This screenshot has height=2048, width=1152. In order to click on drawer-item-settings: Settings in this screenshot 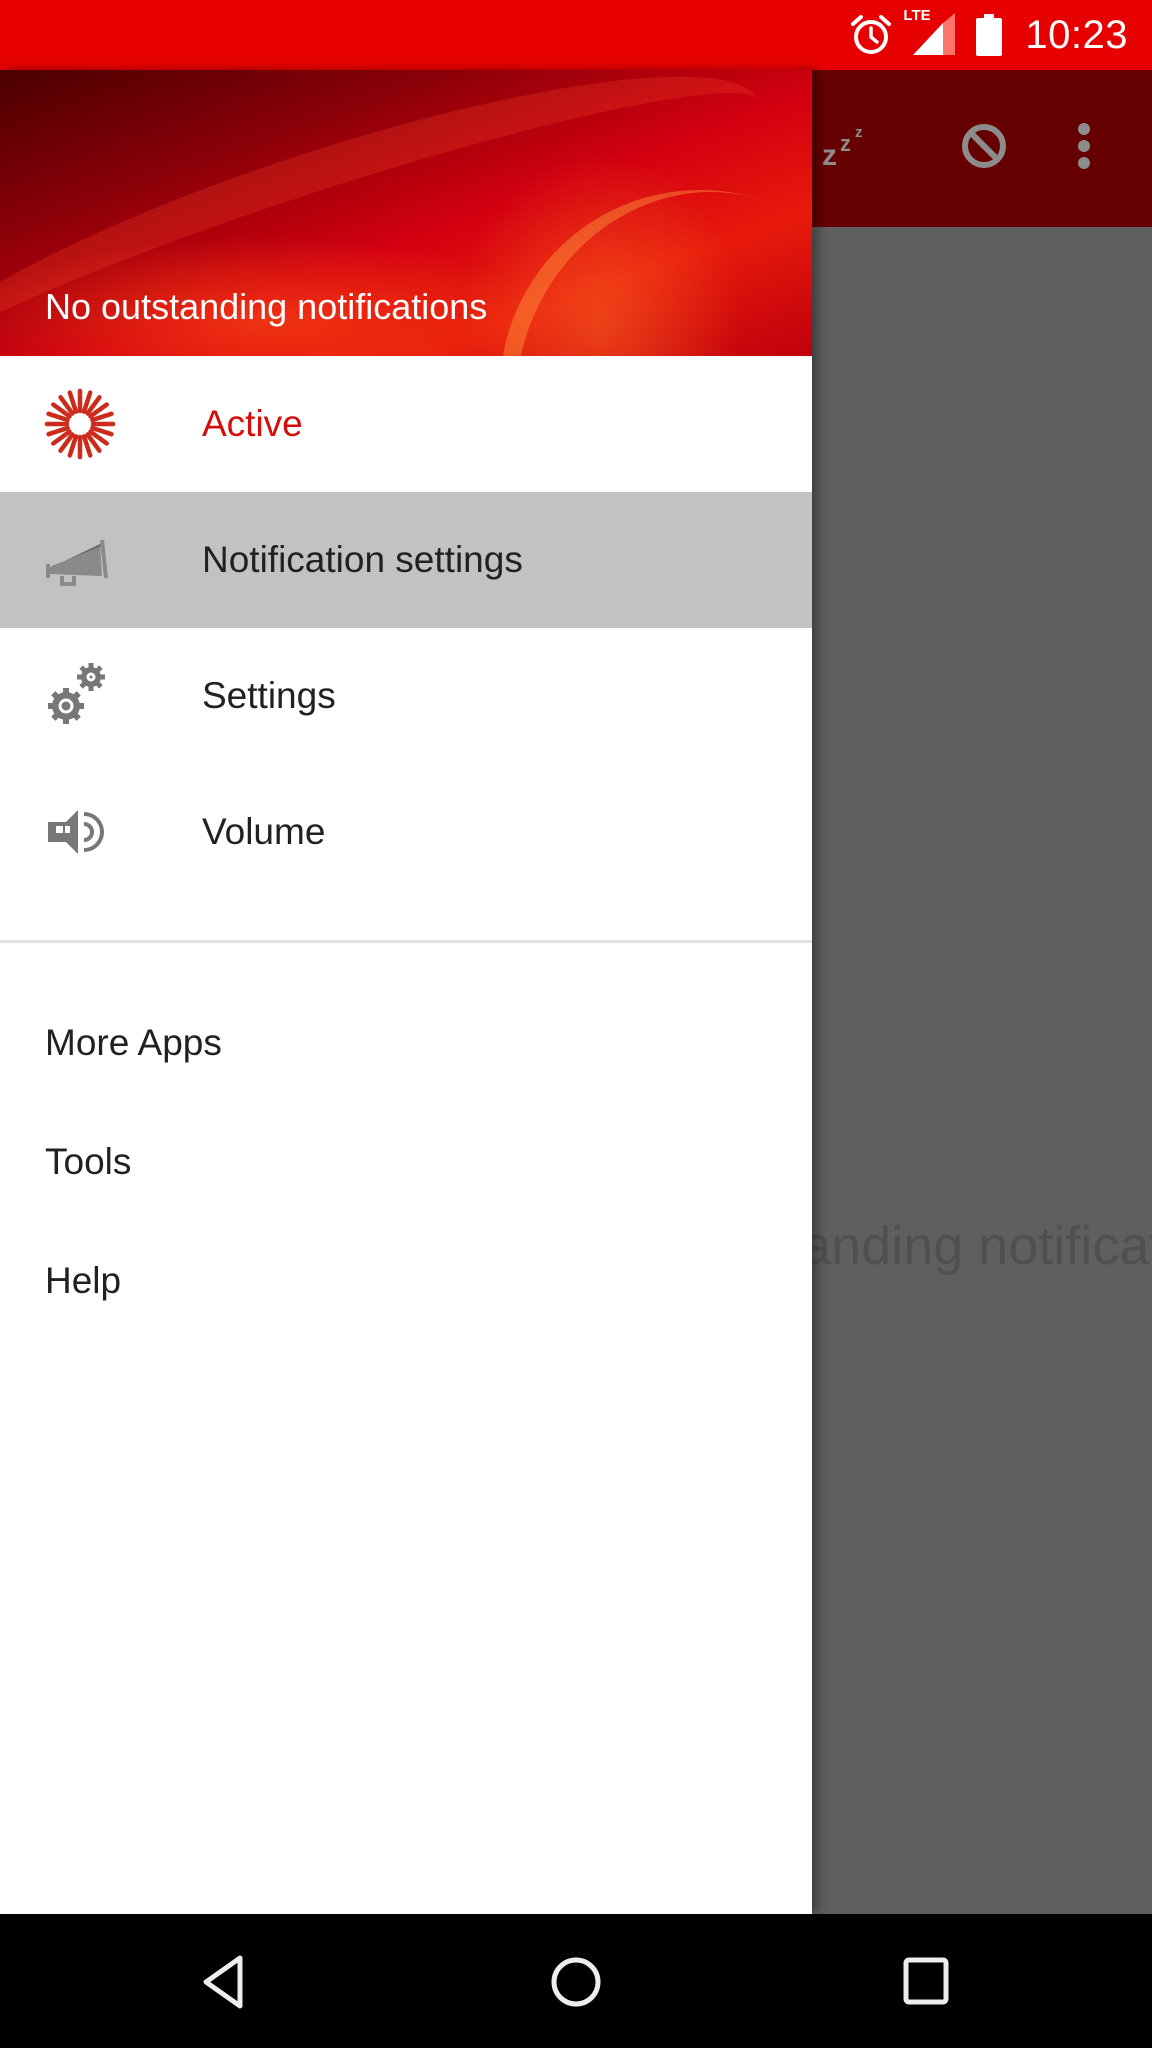, I will do `click(406, 696)`.